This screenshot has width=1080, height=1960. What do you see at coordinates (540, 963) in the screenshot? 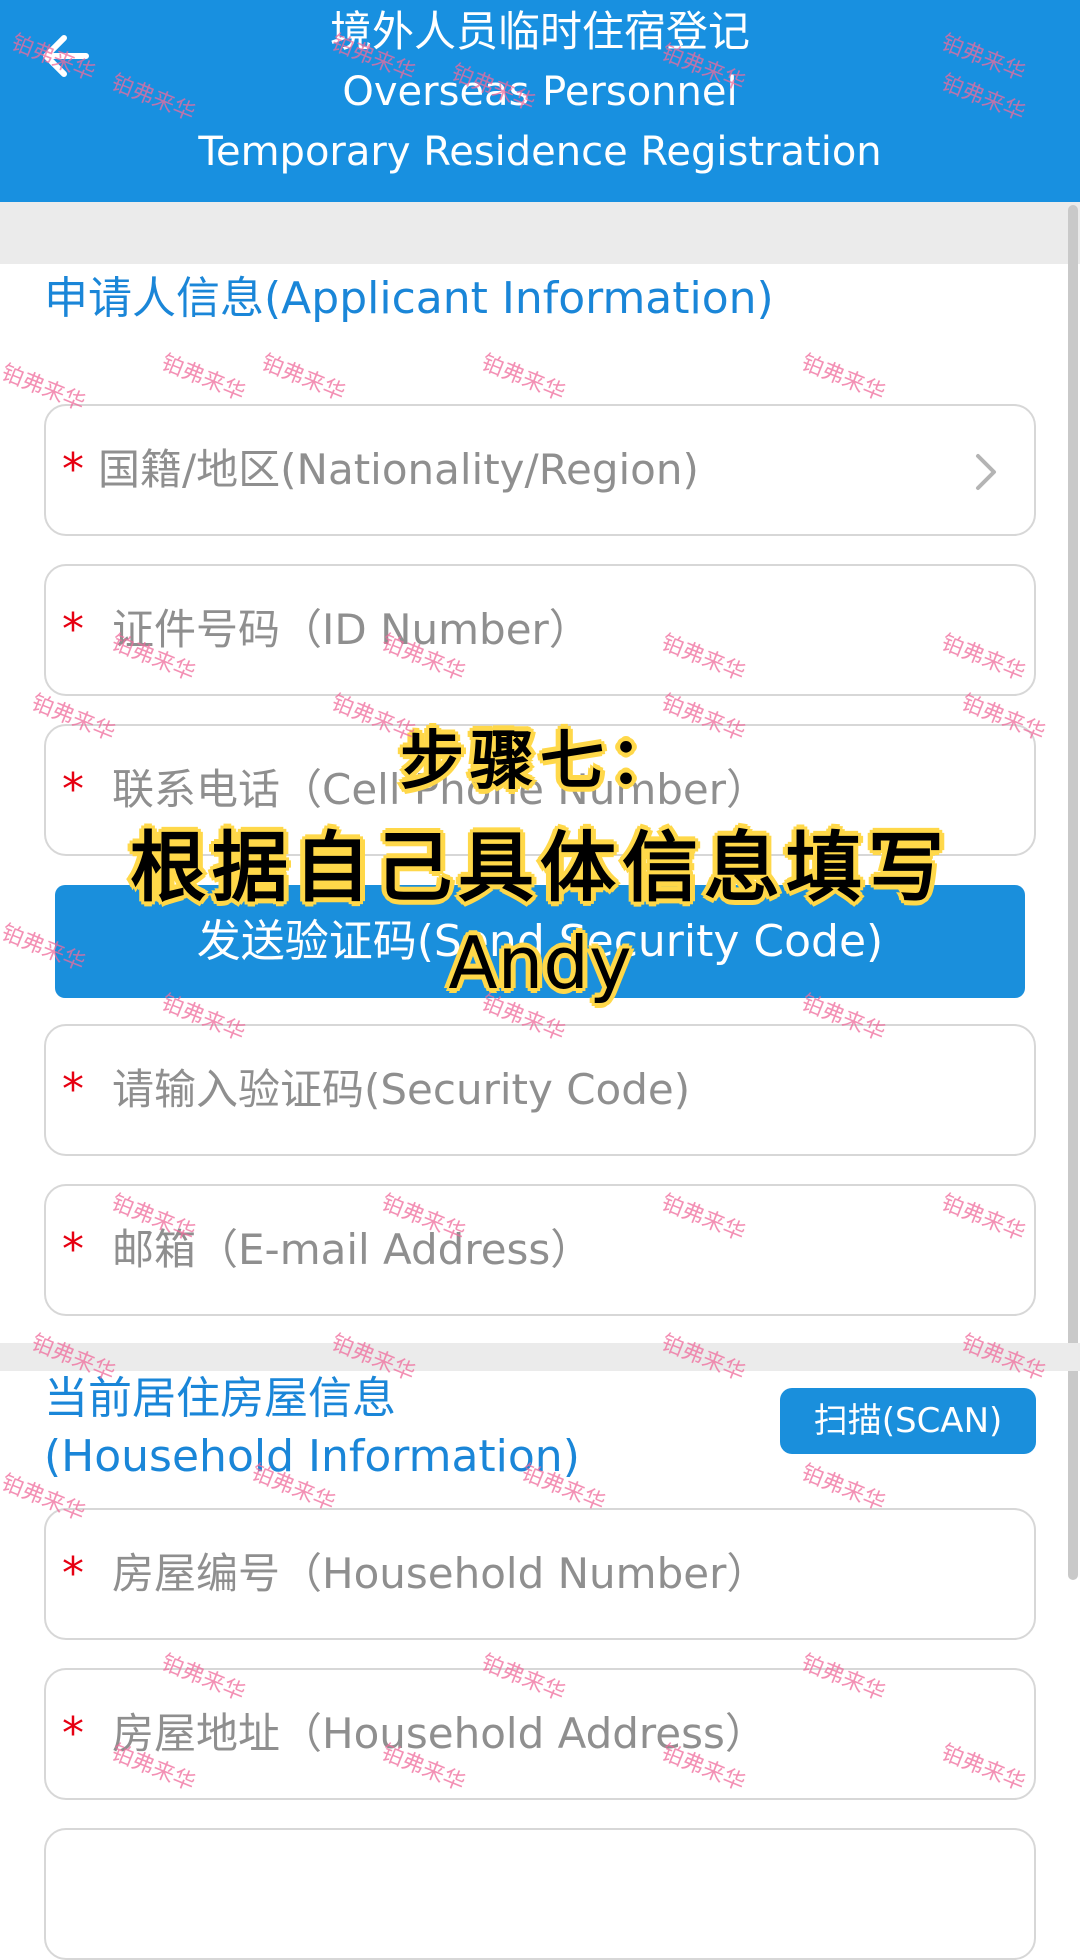
I see `overlay-author: Andy` at bounding box center [540, 963].